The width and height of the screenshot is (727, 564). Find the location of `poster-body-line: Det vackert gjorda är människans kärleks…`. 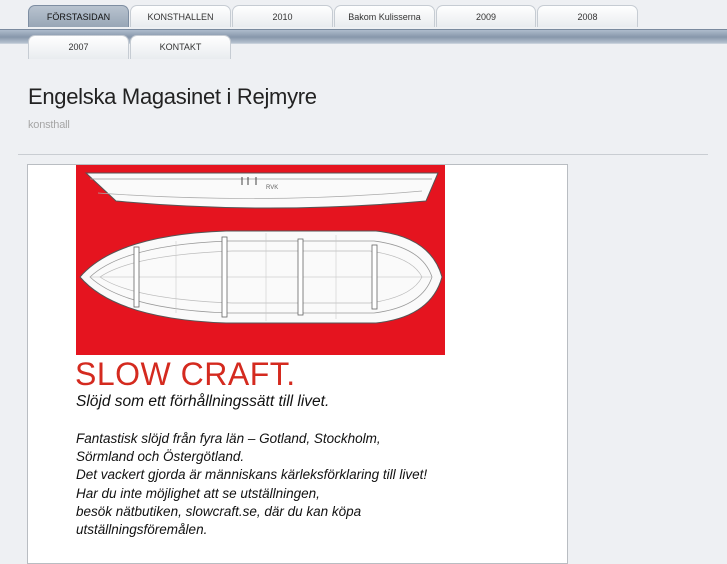

poster-body-line: Det vackert gjorda är människans kärleks… is located at coordinates (252, 475).